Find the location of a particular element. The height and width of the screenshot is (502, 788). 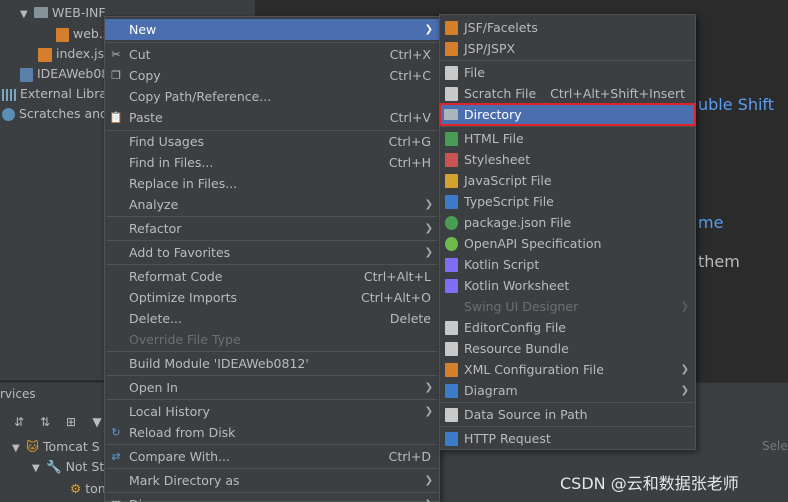

submenu-item-typescript-file: TypeScript File is located at coordinates (567, 201).